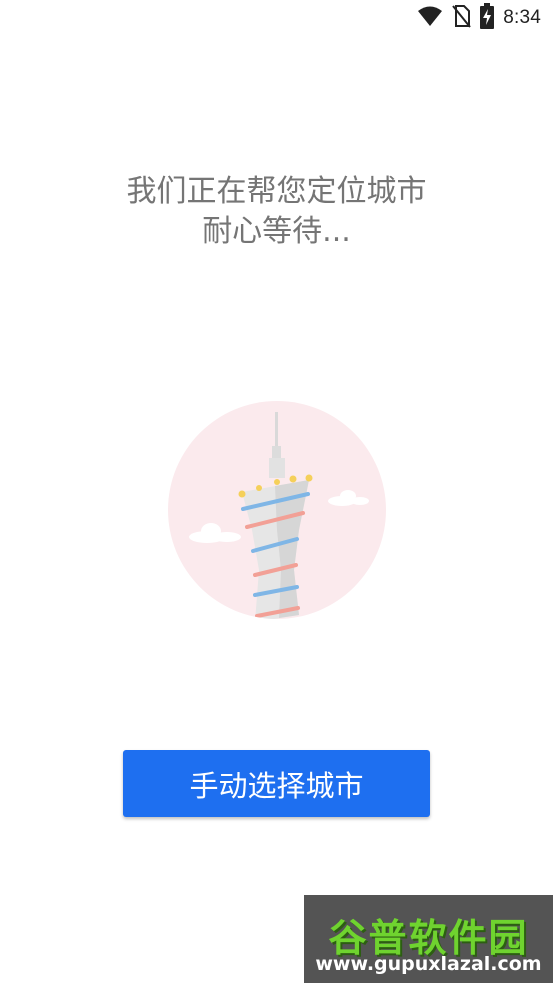  I want to click on status-icons: 8:34, so click(479, 18).